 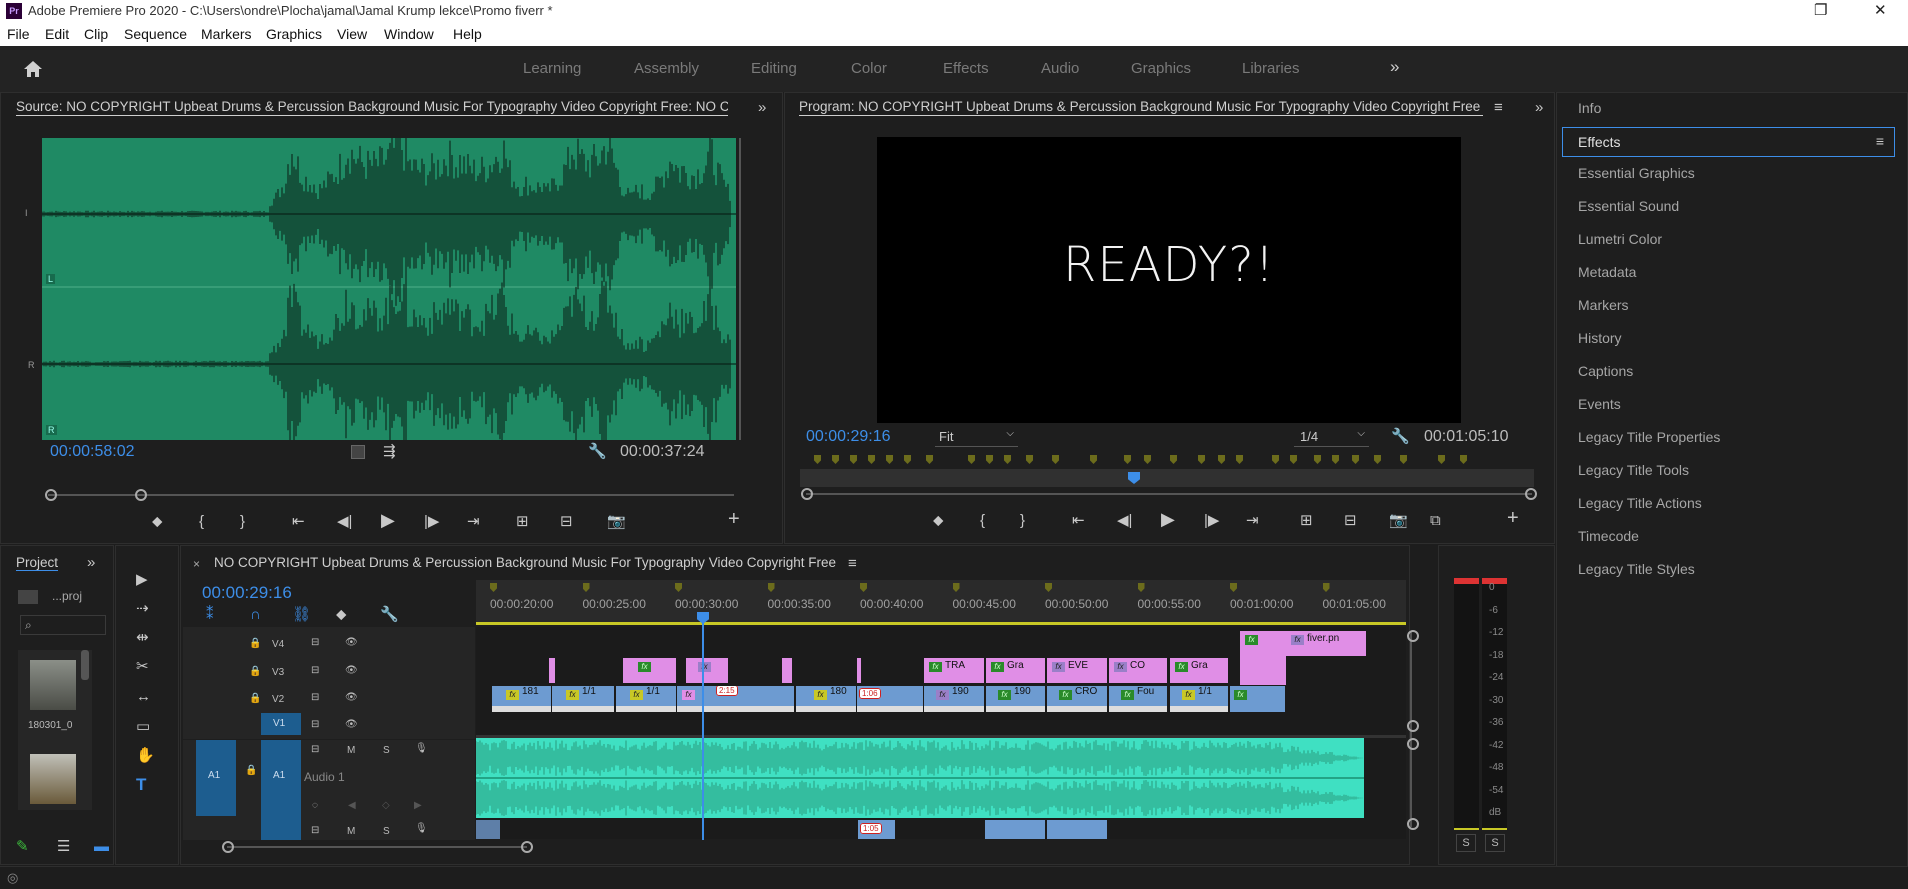 I want to click on menu-sequence: Sequence, so click(x=155, y=34).